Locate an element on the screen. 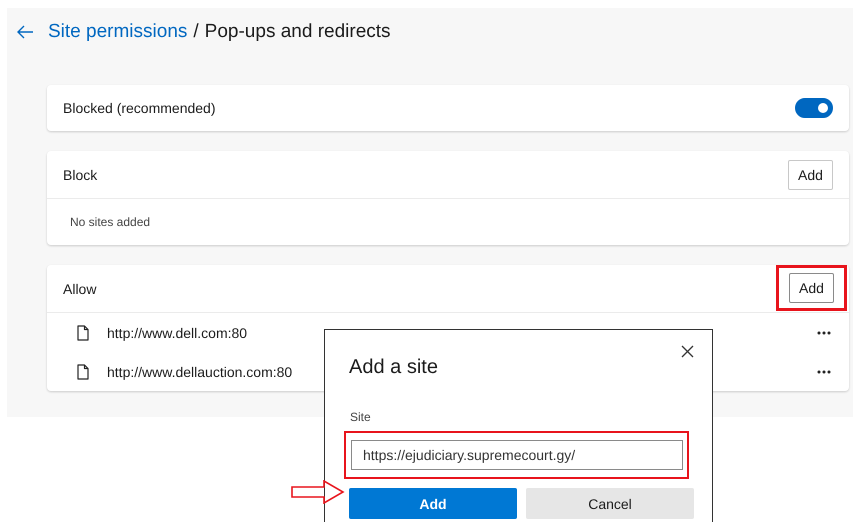  breadcrumb-link: Site permissions is located at coordinates (118, 32).